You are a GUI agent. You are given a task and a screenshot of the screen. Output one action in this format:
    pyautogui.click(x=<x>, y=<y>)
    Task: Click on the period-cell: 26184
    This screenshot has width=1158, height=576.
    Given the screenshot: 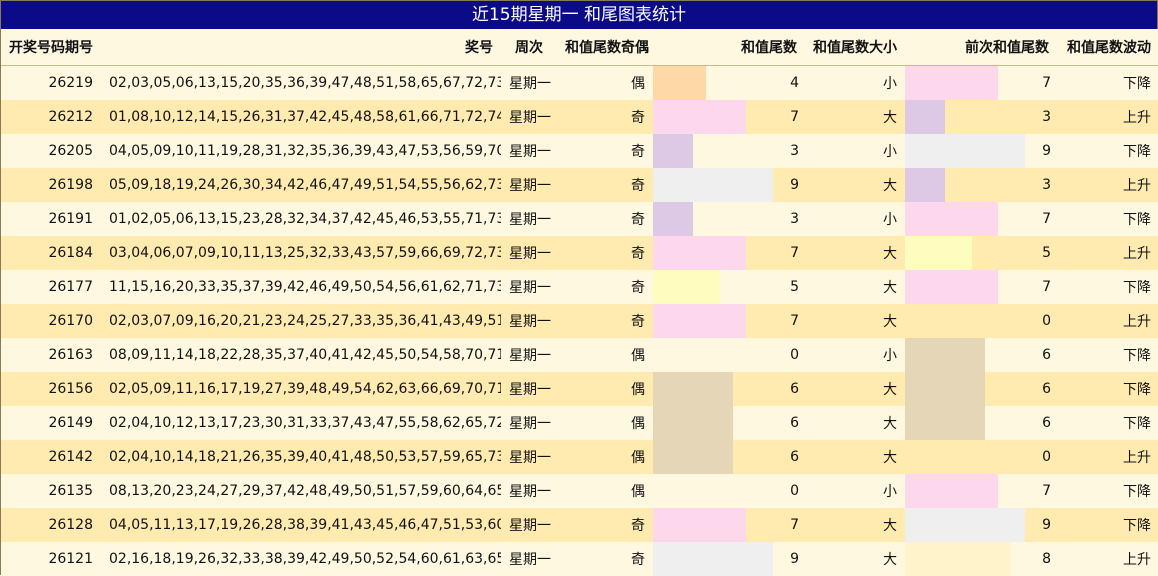 What is the action you would take?
    pyautogui.click(x=51, y=253)
    